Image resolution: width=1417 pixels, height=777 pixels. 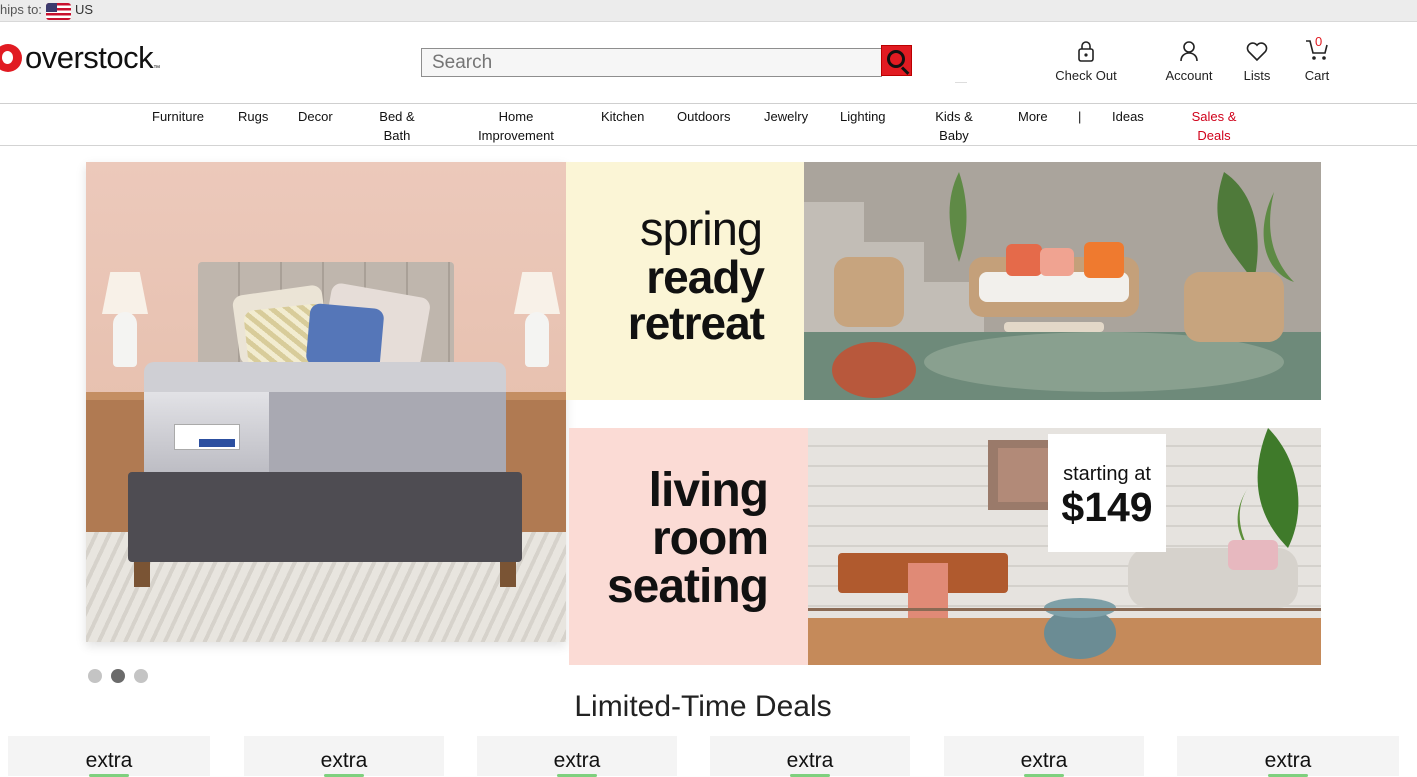 What do you see at coordinates (954, 126) in the screenshot?
I see `nav-kids-baby: Kids & Baby` at bounding box center [954, 126].